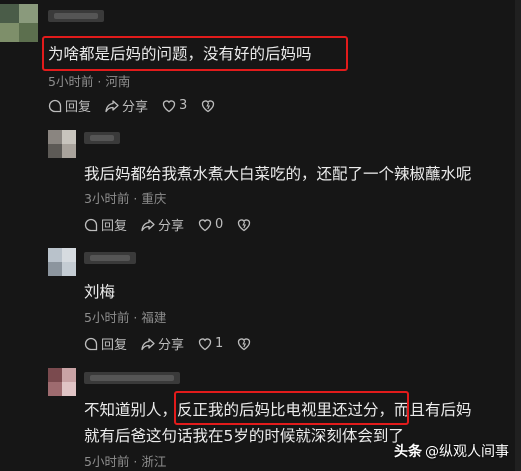 The image size is (521, 471). Describe the element at coordinates (131, 410) in the screenshot. I see `comment-text-before: 不知道别人，` at that location.